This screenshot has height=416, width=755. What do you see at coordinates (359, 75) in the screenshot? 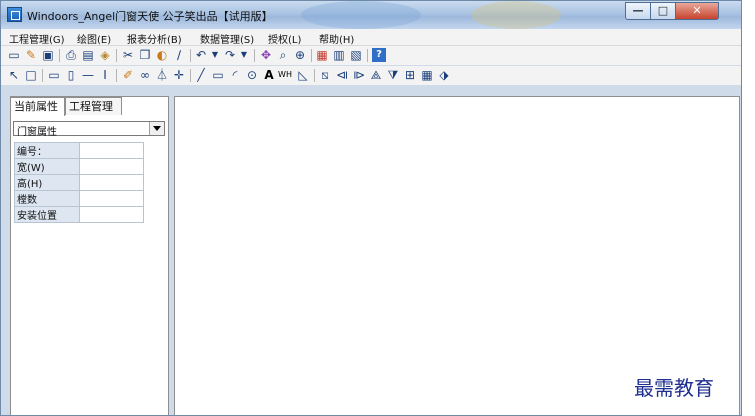
I see `right-tri-icon: ⧐` at bounding box center [359, 75].